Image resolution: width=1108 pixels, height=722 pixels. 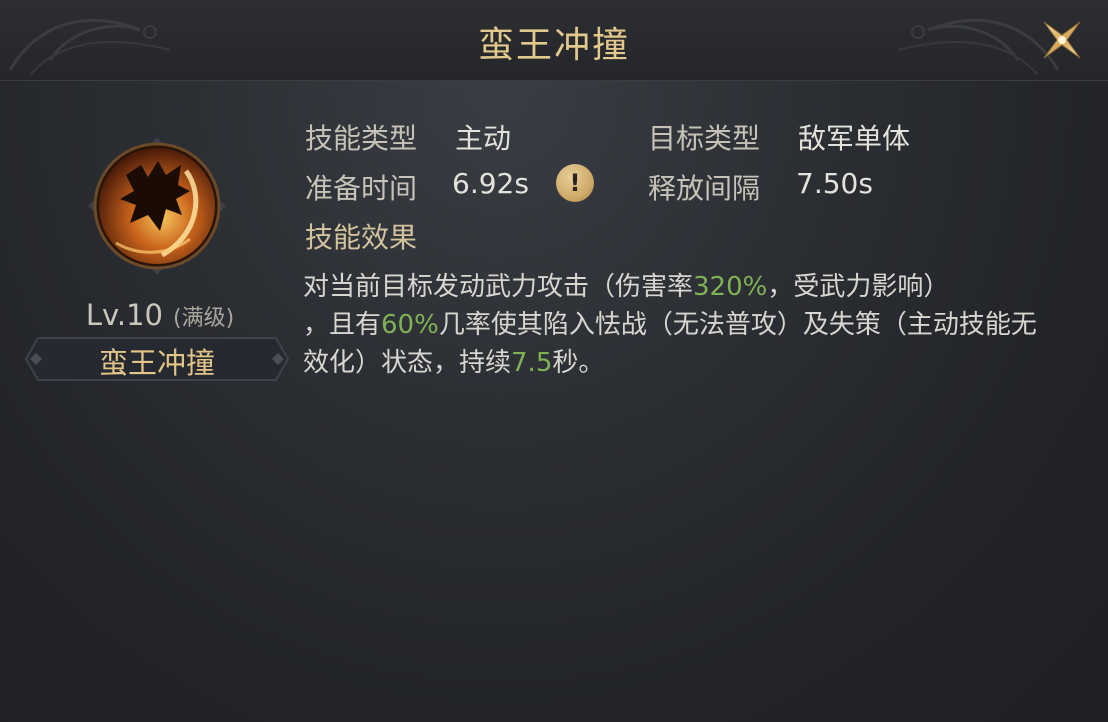 What do you see at coordinates (361, 188) in the screenshot?
I see `prep-time-label: 准备时间` at bounding box center [361, 188].